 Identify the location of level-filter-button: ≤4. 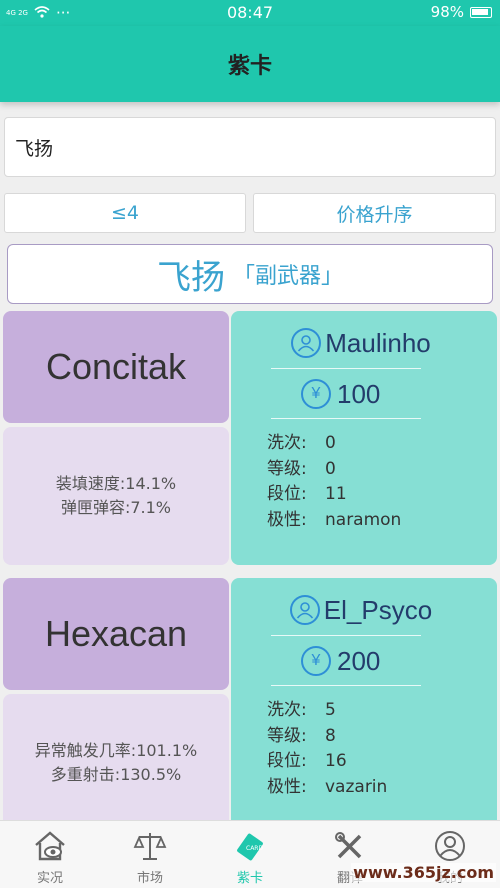
(125, 213).